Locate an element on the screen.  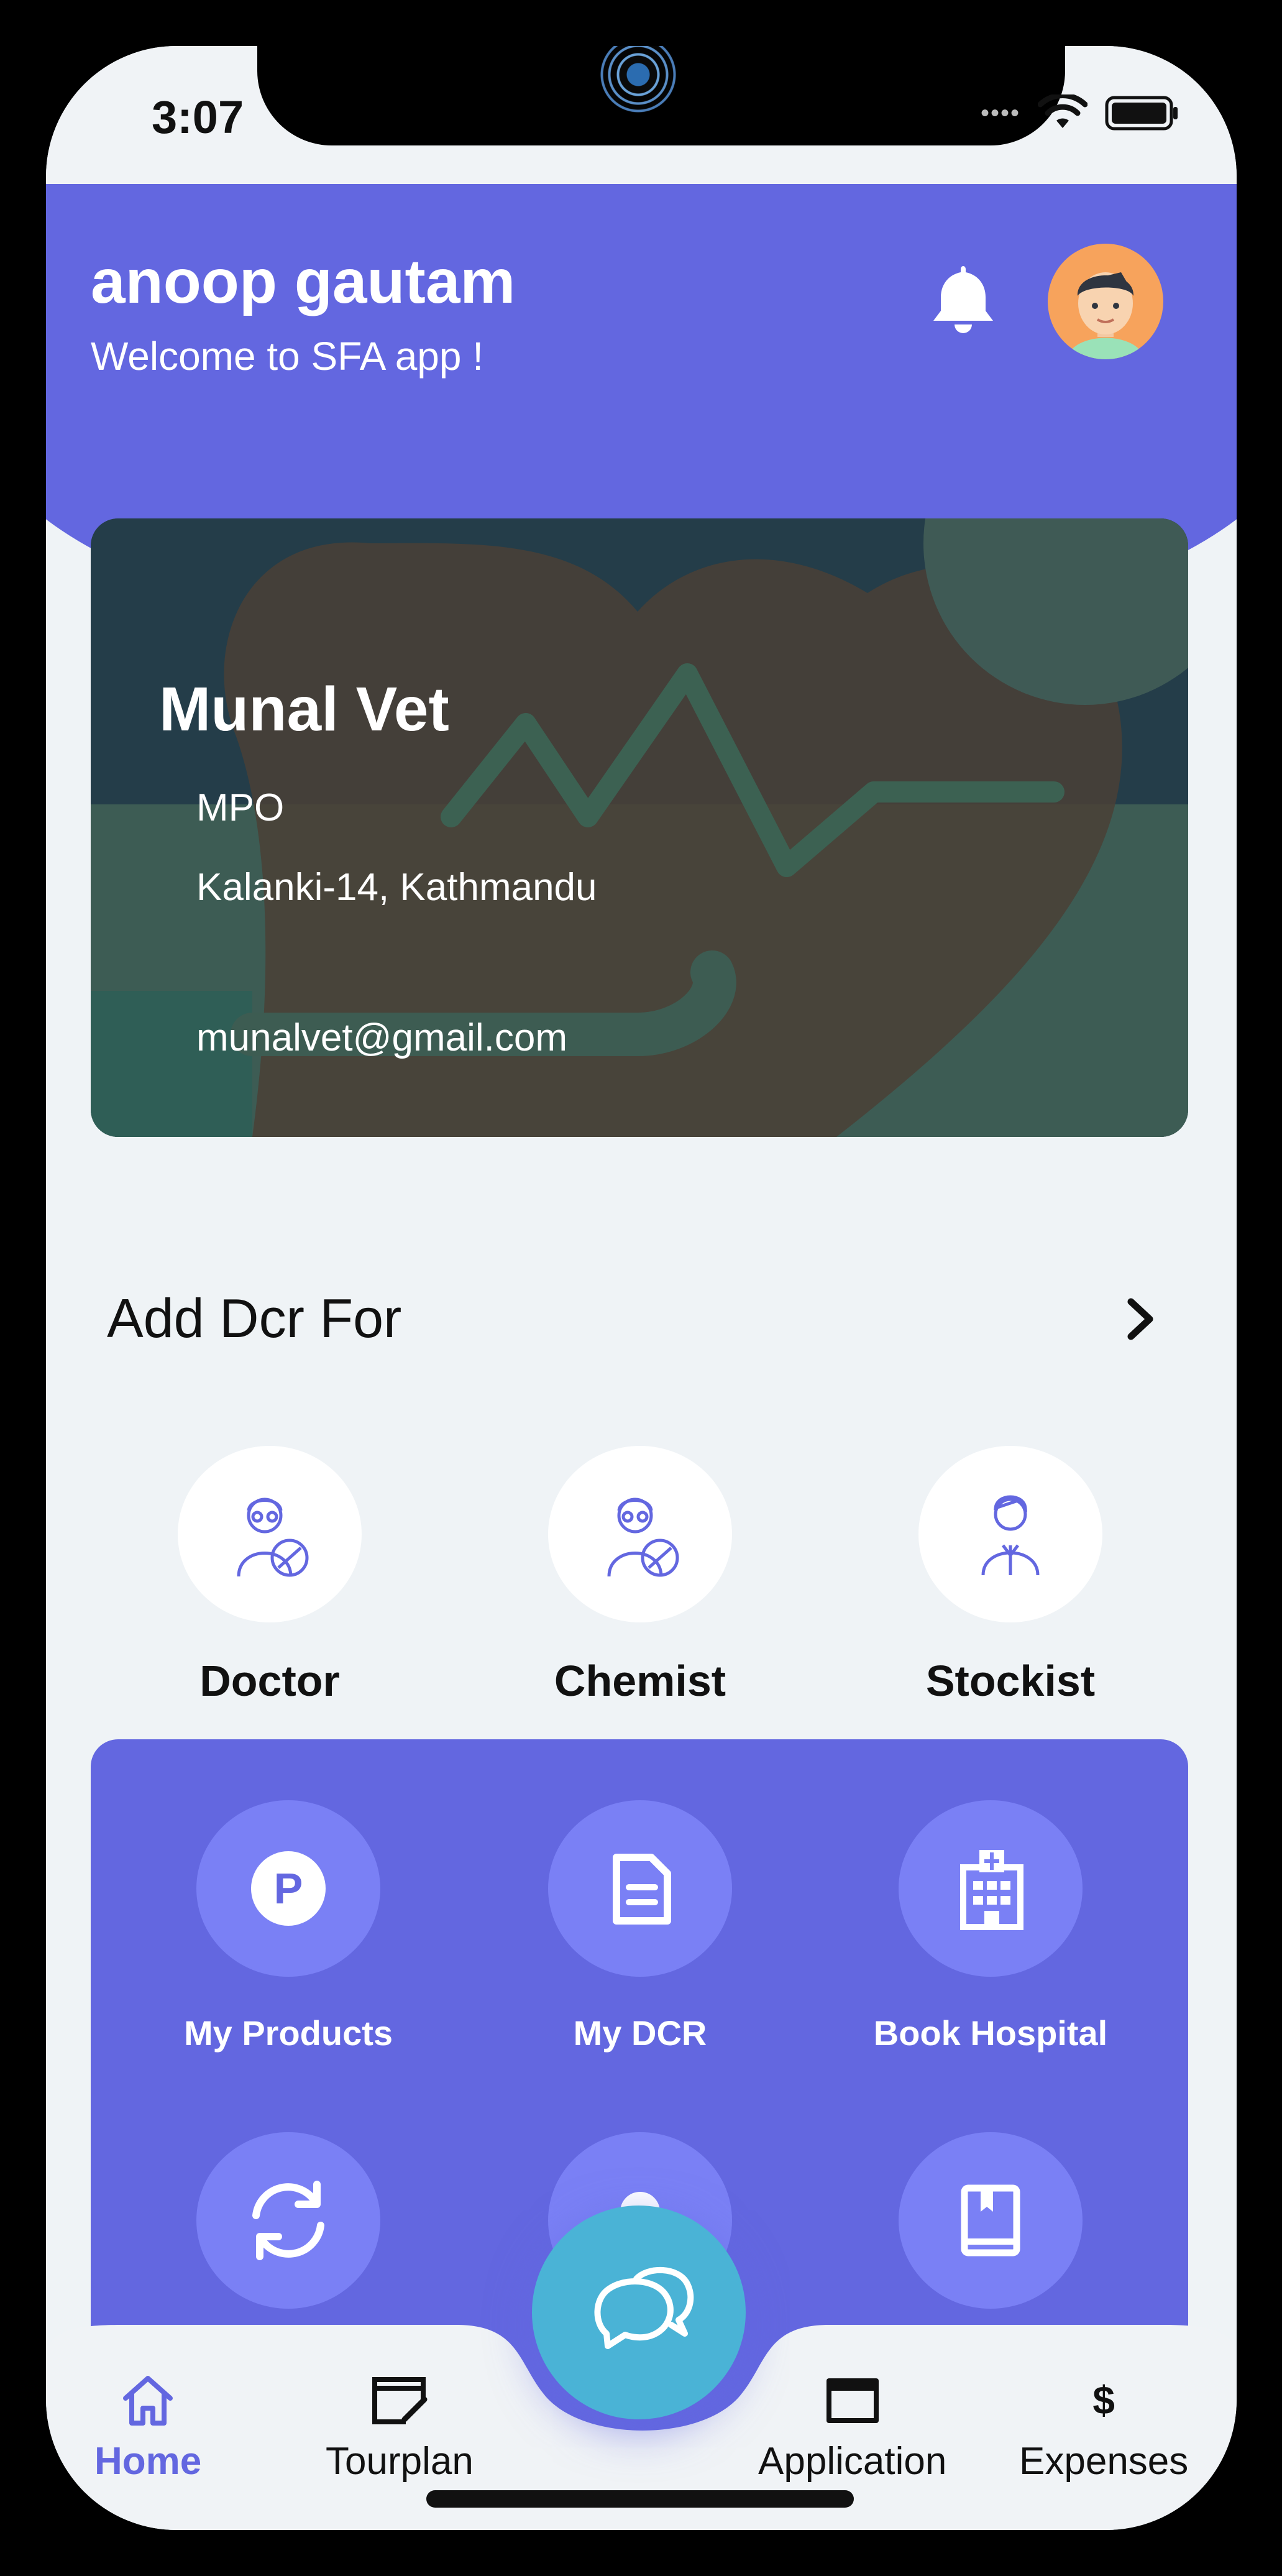
bell-icon is located at coordinates (963, 298).